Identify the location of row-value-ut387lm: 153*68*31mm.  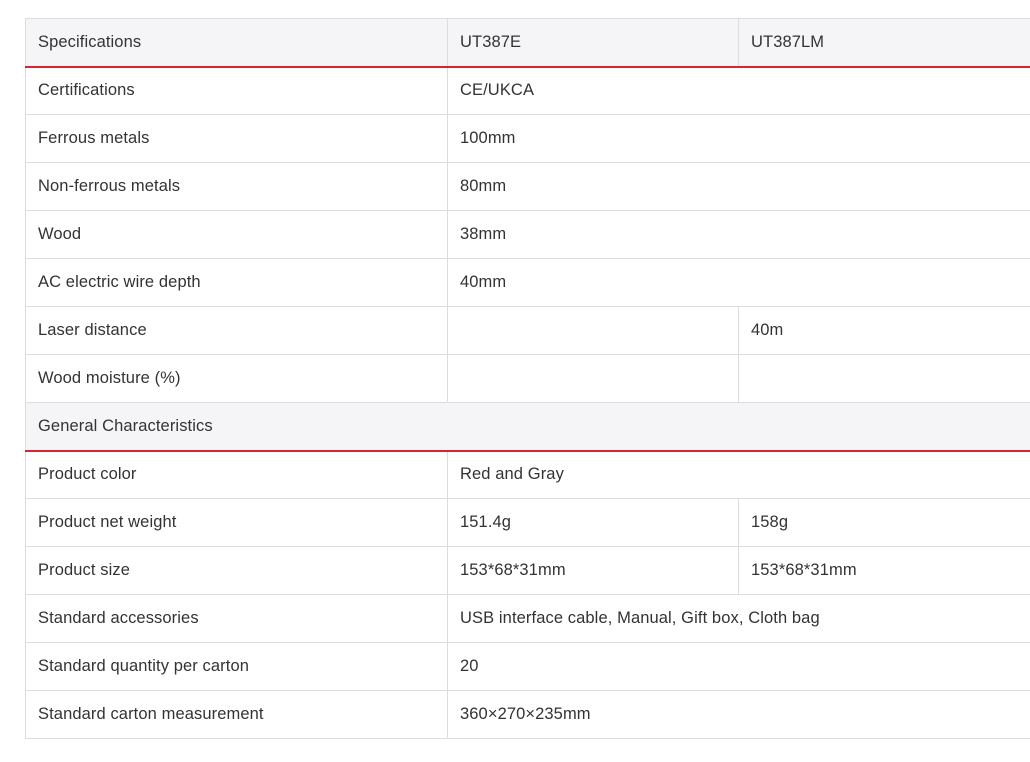
(884, 570).